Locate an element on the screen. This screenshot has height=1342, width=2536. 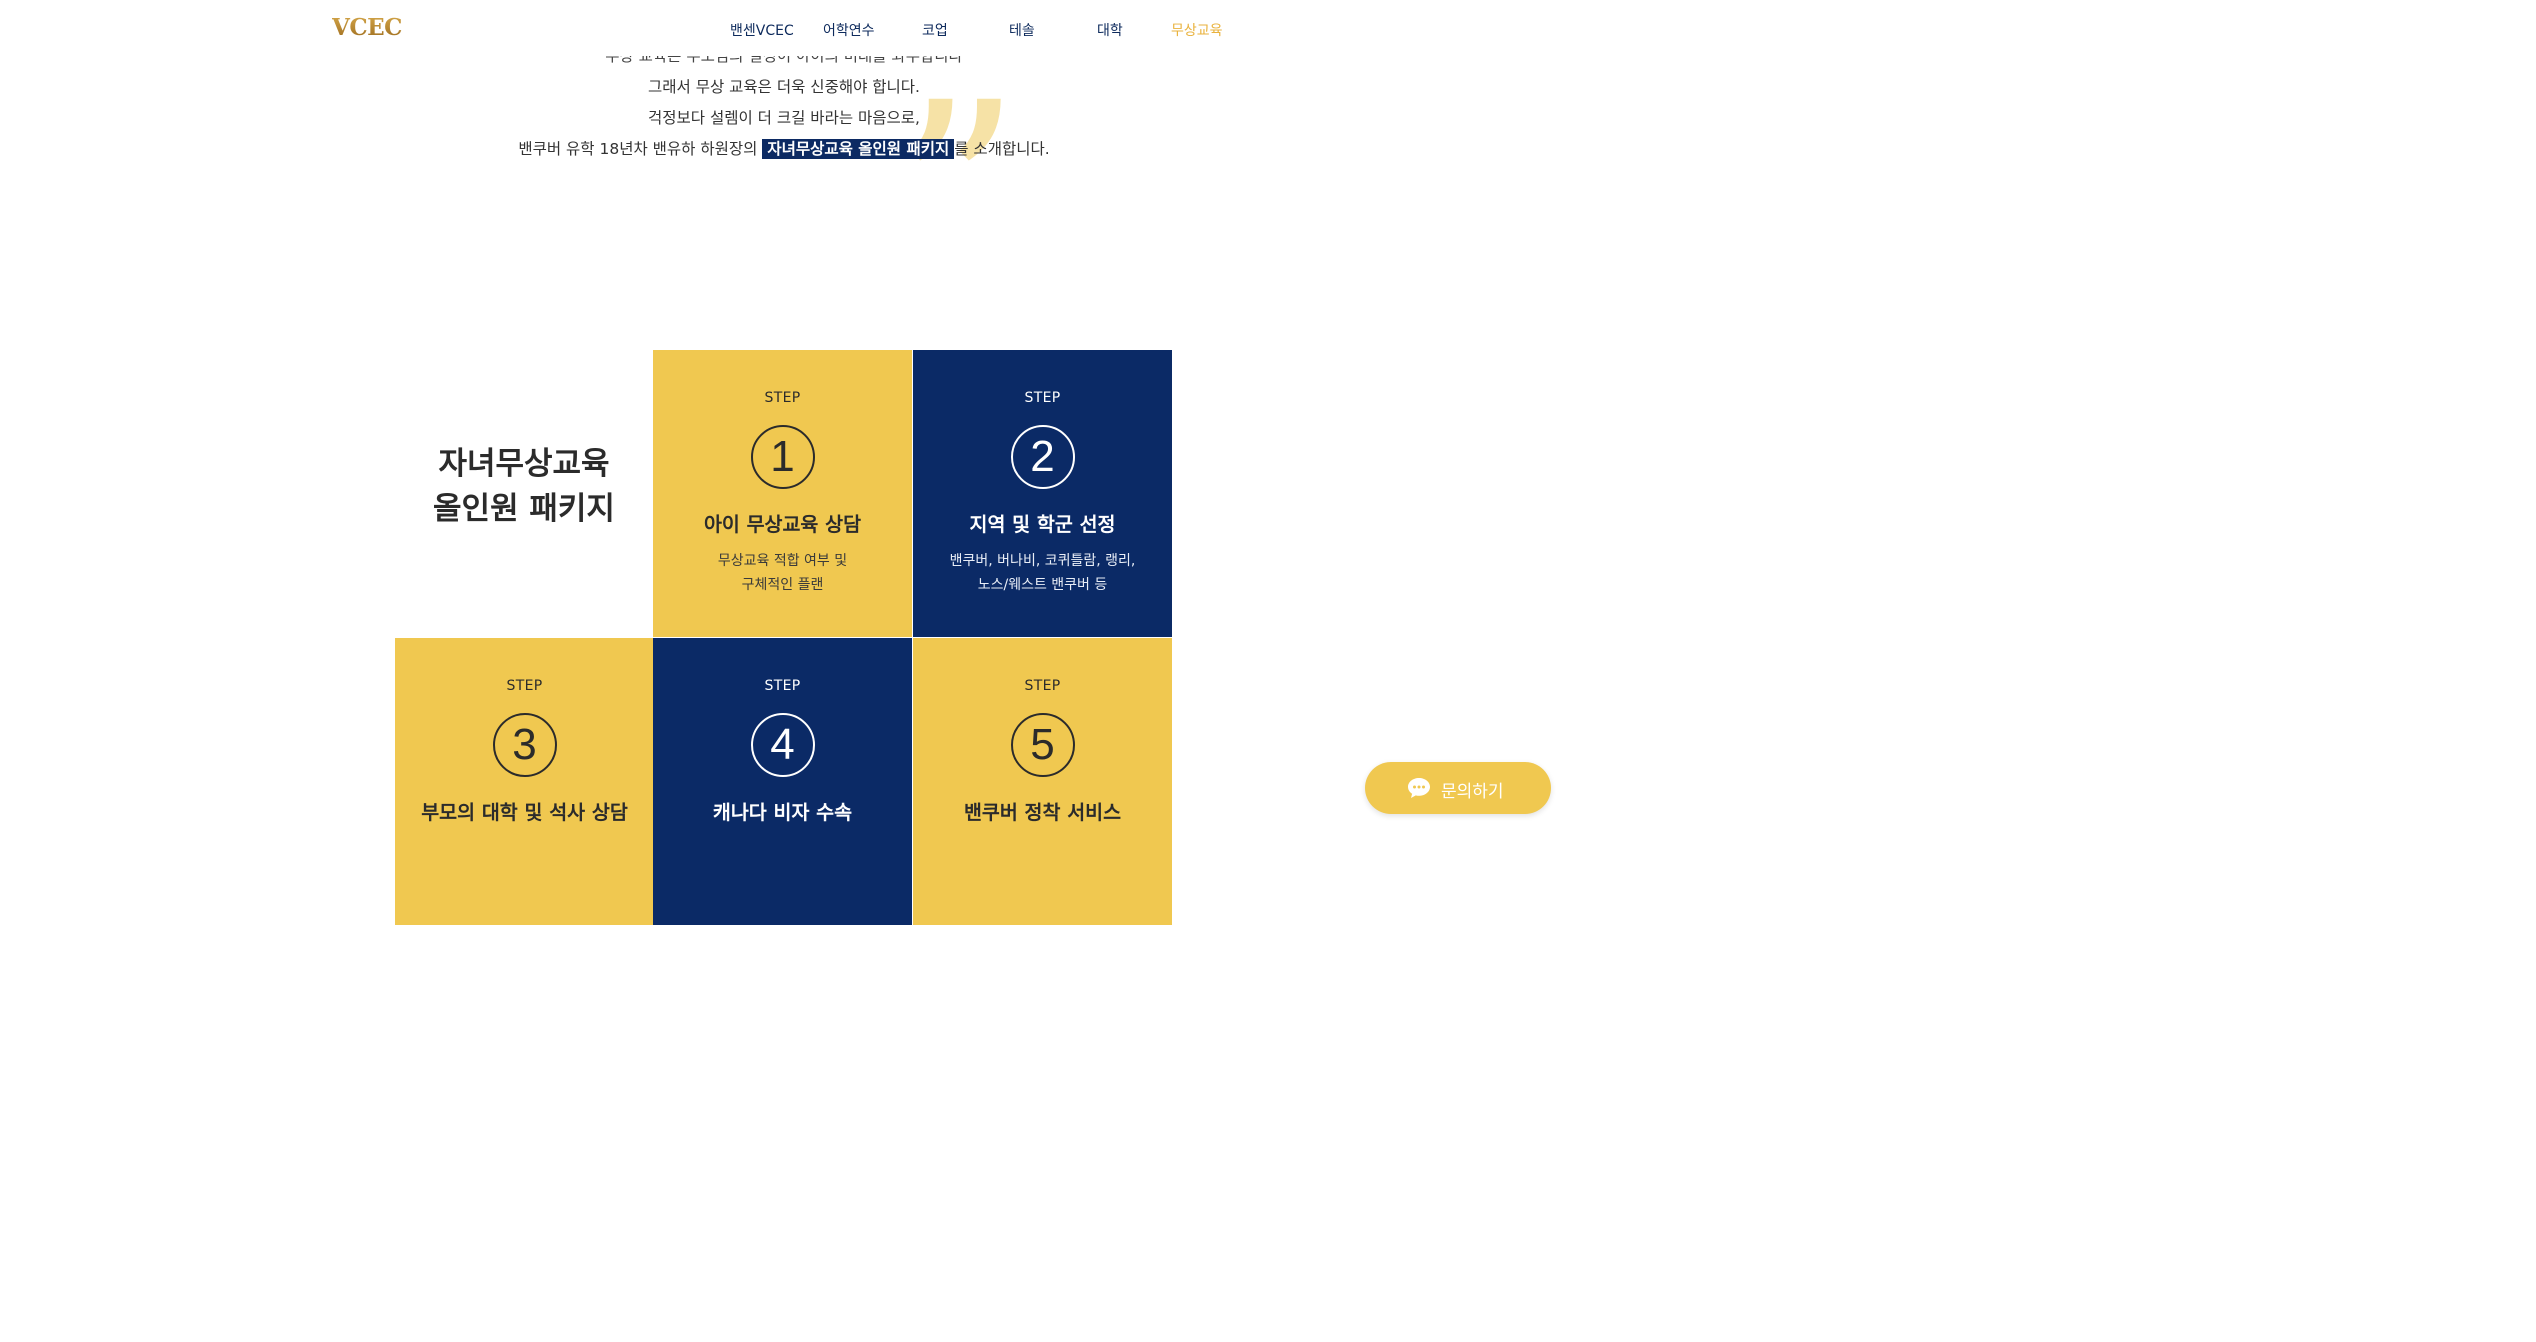
step-number-circle: 5 is located at coordinates (1042, 745).